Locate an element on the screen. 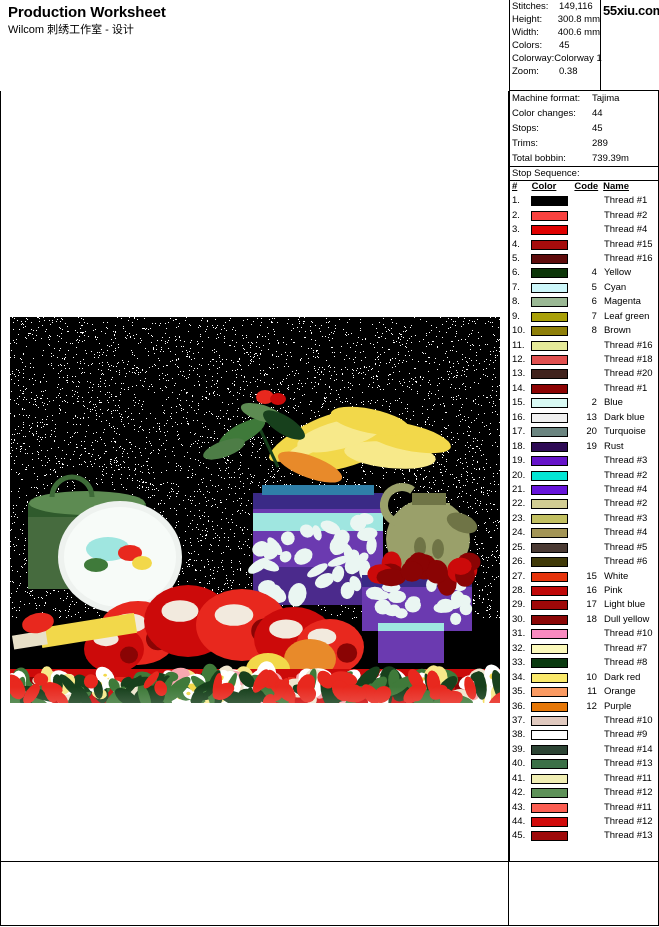  thread-name: Thread #6 is located at coordinates (625, 562).